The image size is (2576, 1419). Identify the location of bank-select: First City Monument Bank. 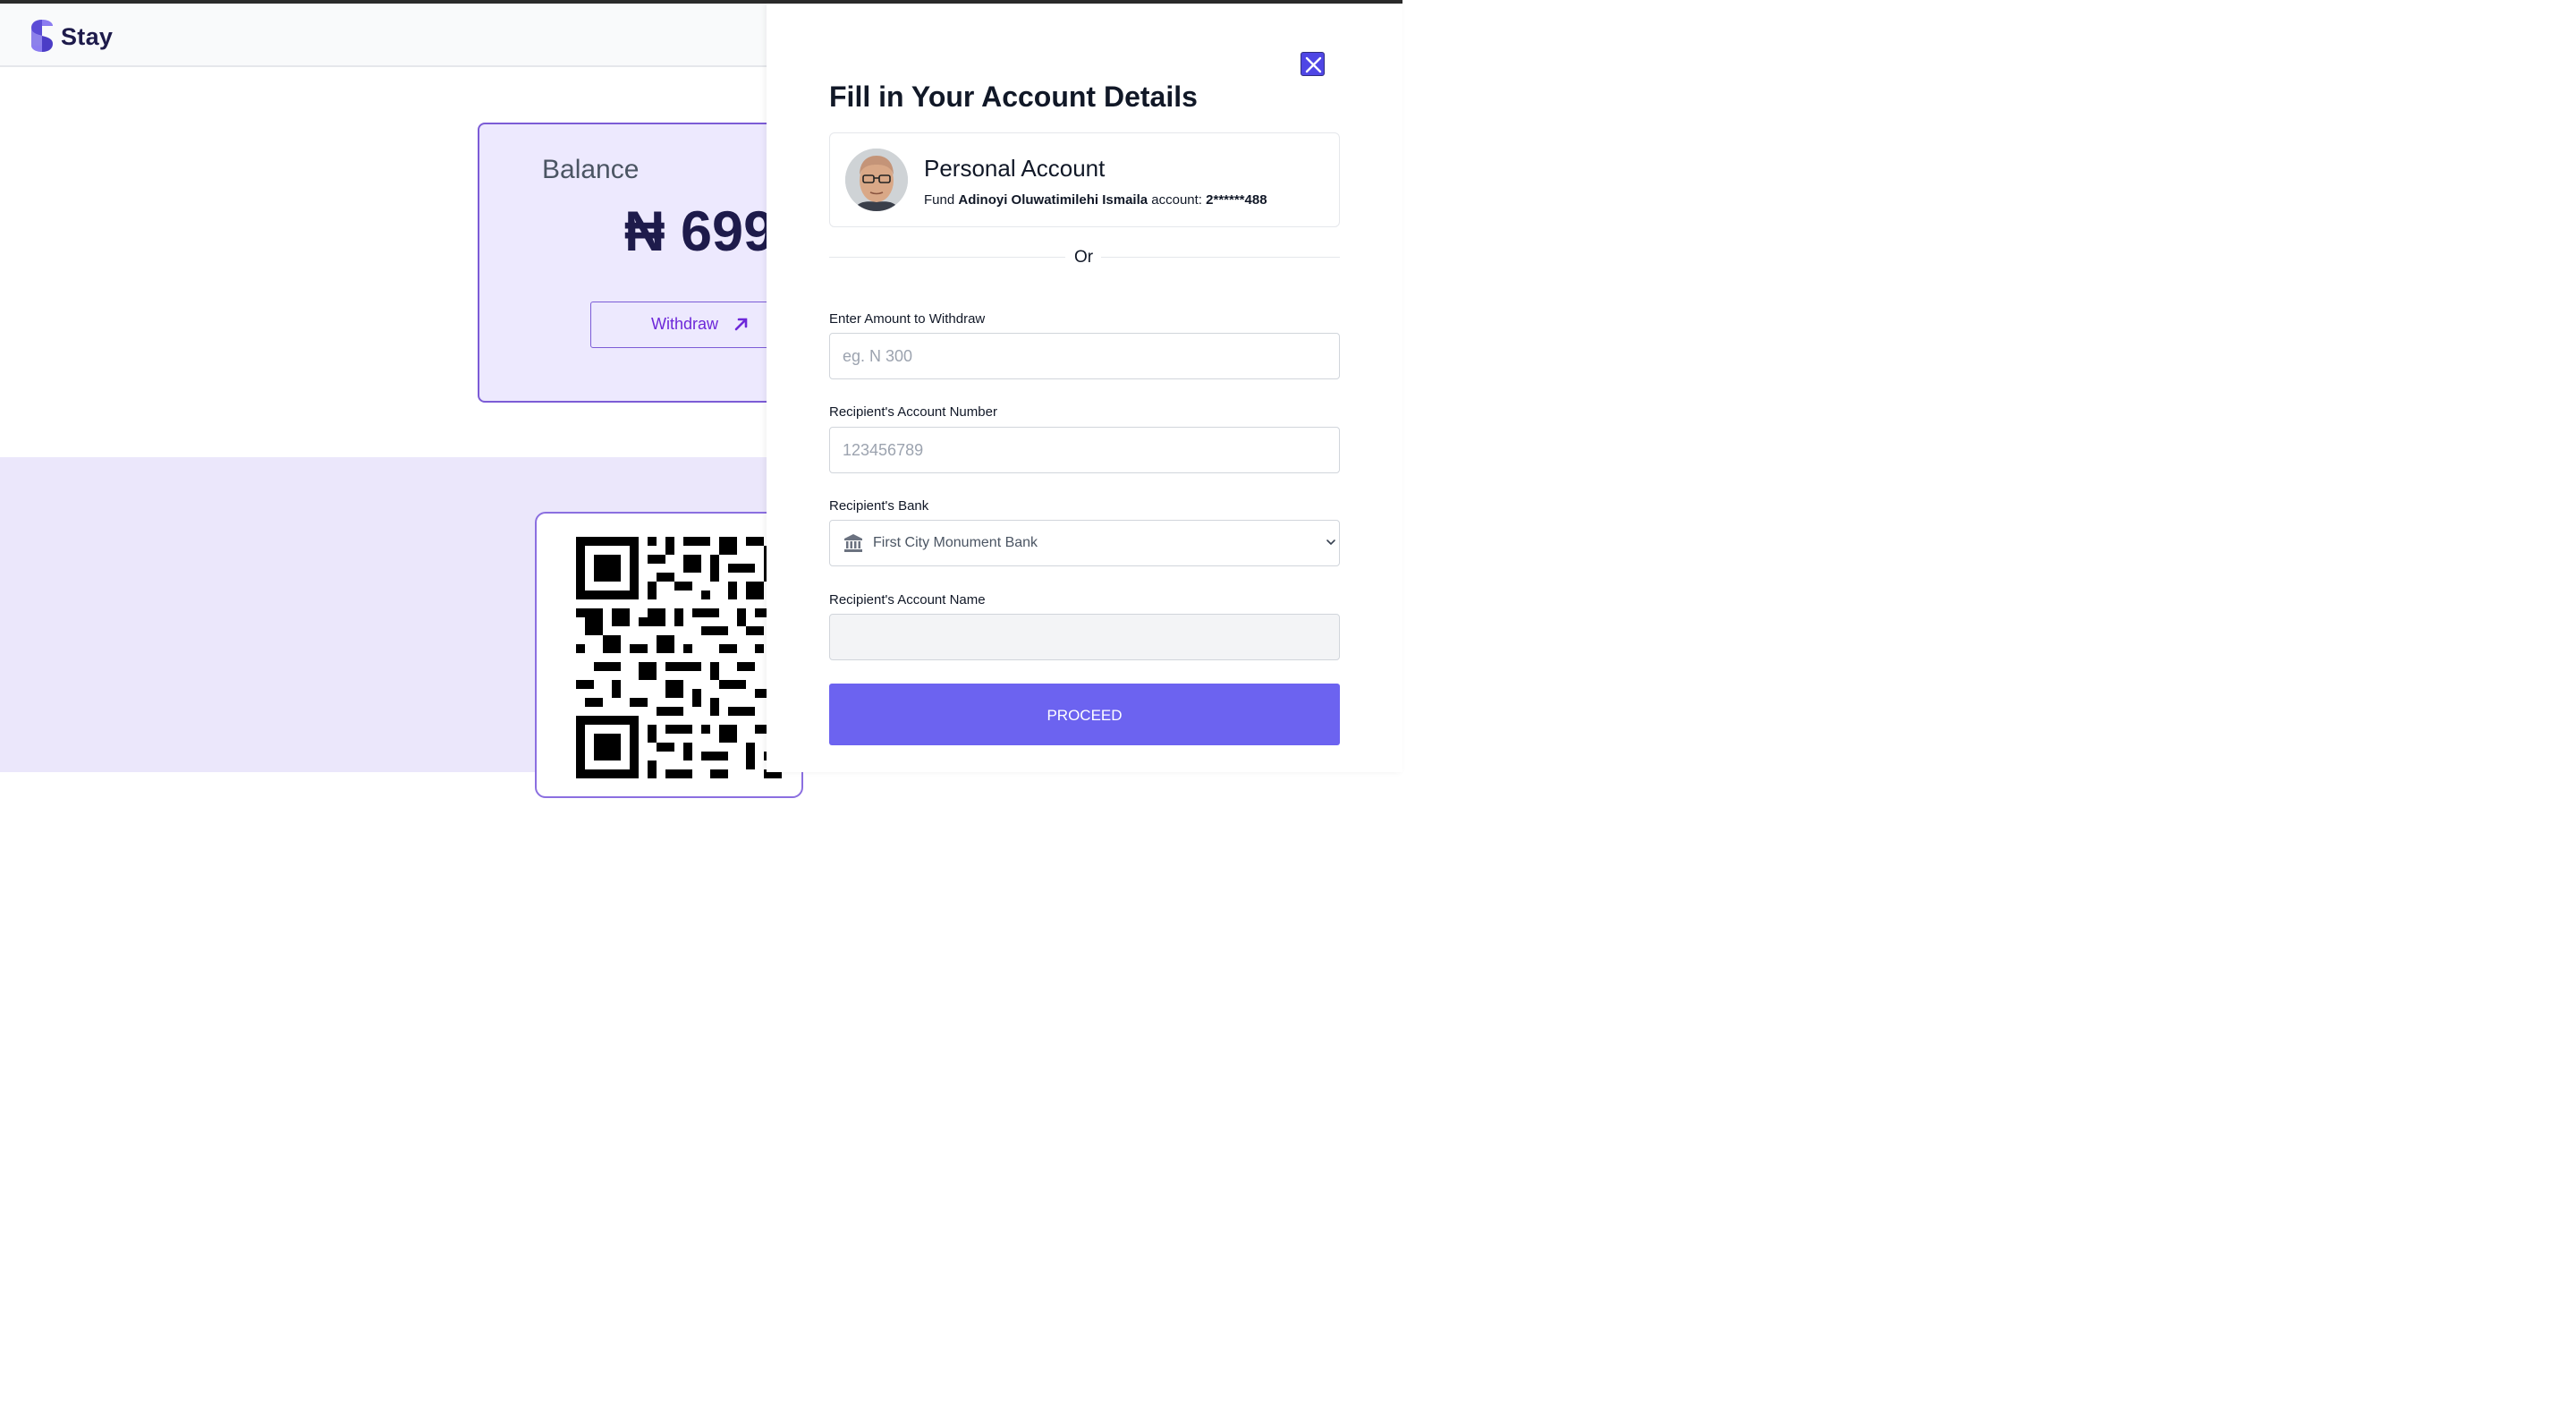
(1084, 543).